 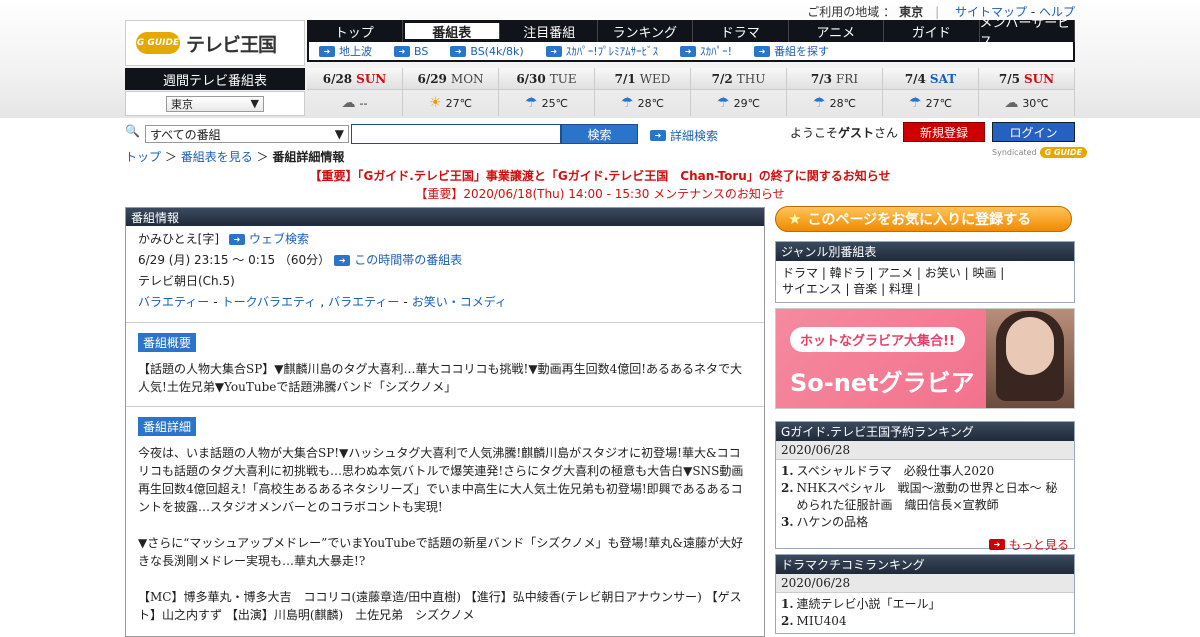 I want to click on breadcrumb-schedule: 番組表を見る, so click(x=217, y=157).